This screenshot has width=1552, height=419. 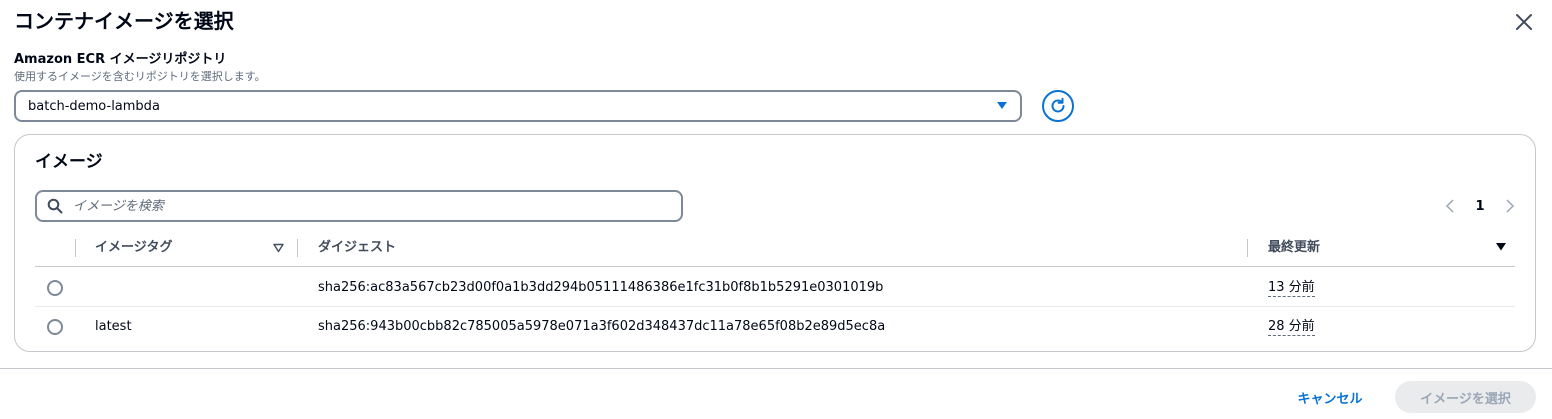 I want to click on repository-select: batch-demo-lambda, so click(x=518, y=106).